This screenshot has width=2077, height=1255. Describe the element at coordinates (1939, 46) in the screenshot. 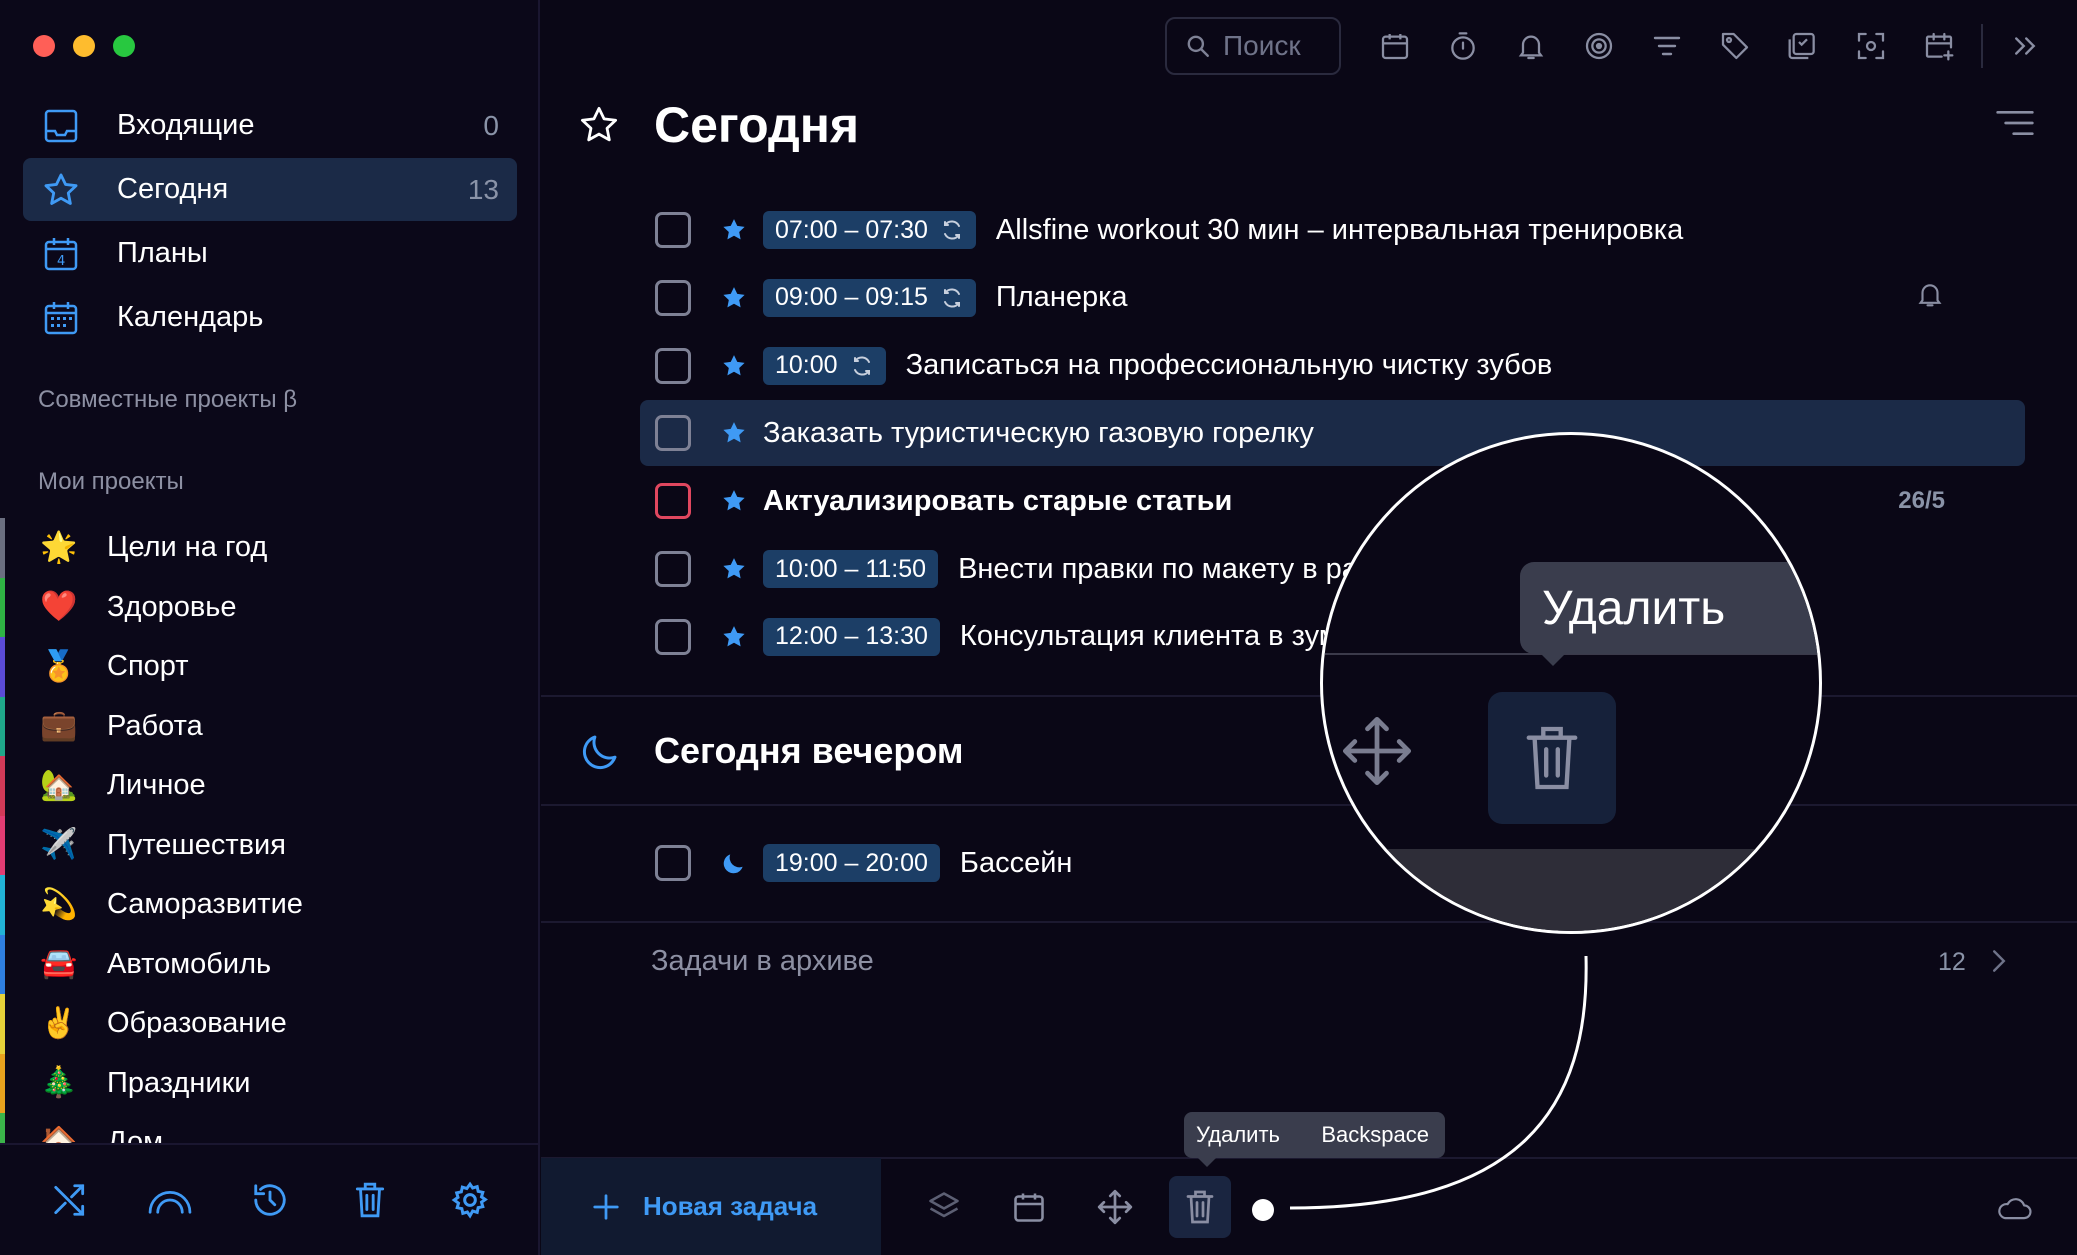

I see `add-calendar-icon` at that location.